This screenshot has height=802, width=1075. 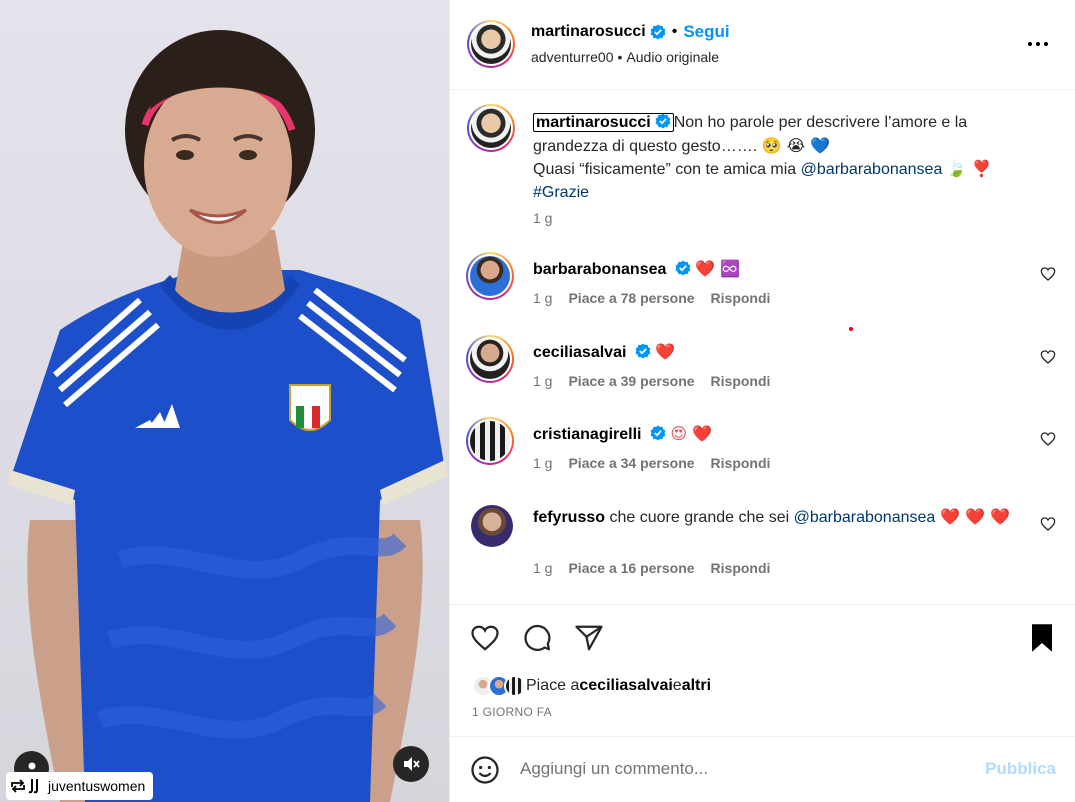 What do you see at coordinates (631, 463) in the screenshot?
I see `comment-likes: Piace a 34 persone` at bounding box center [631, 463].